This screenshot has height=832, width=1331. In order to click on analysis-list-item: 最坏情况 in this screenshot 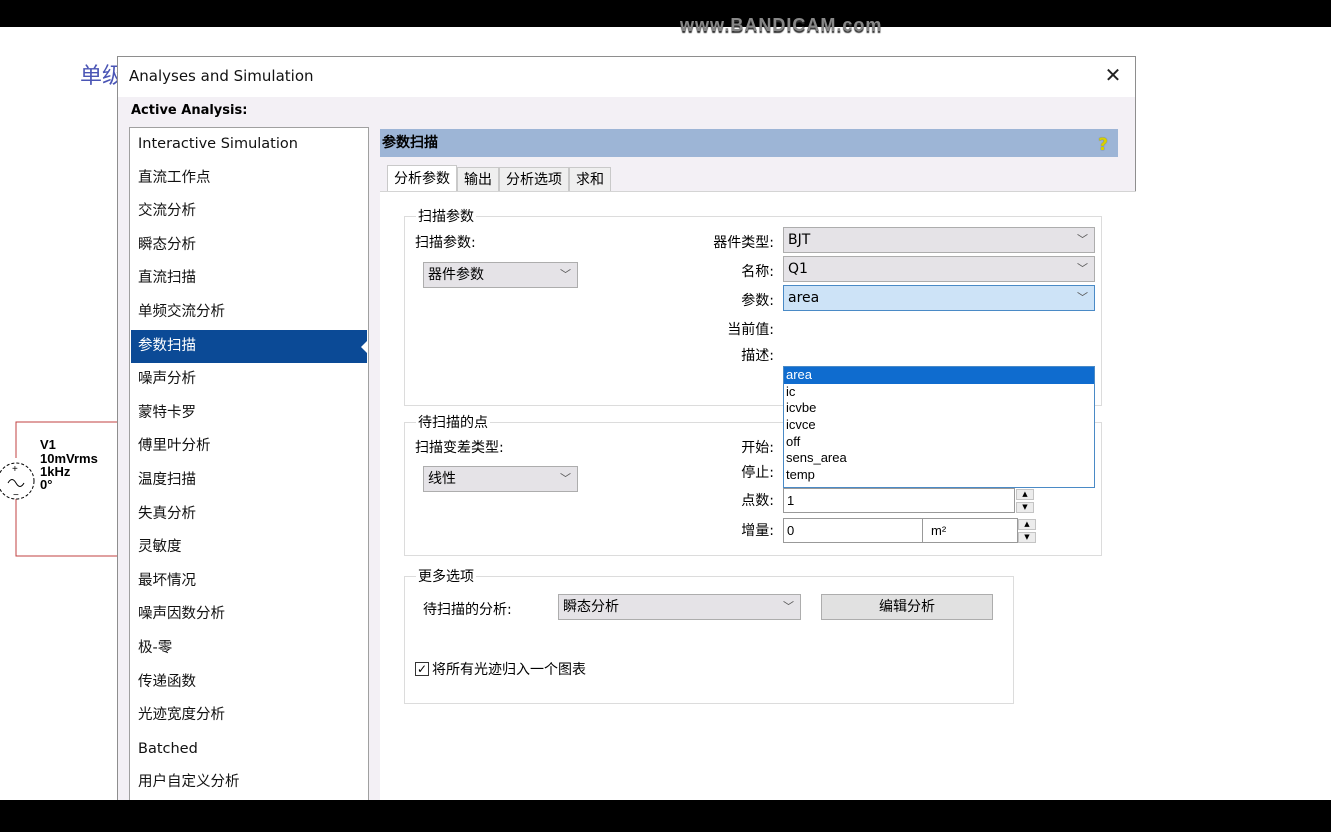, I will do `click(249, 582)`.